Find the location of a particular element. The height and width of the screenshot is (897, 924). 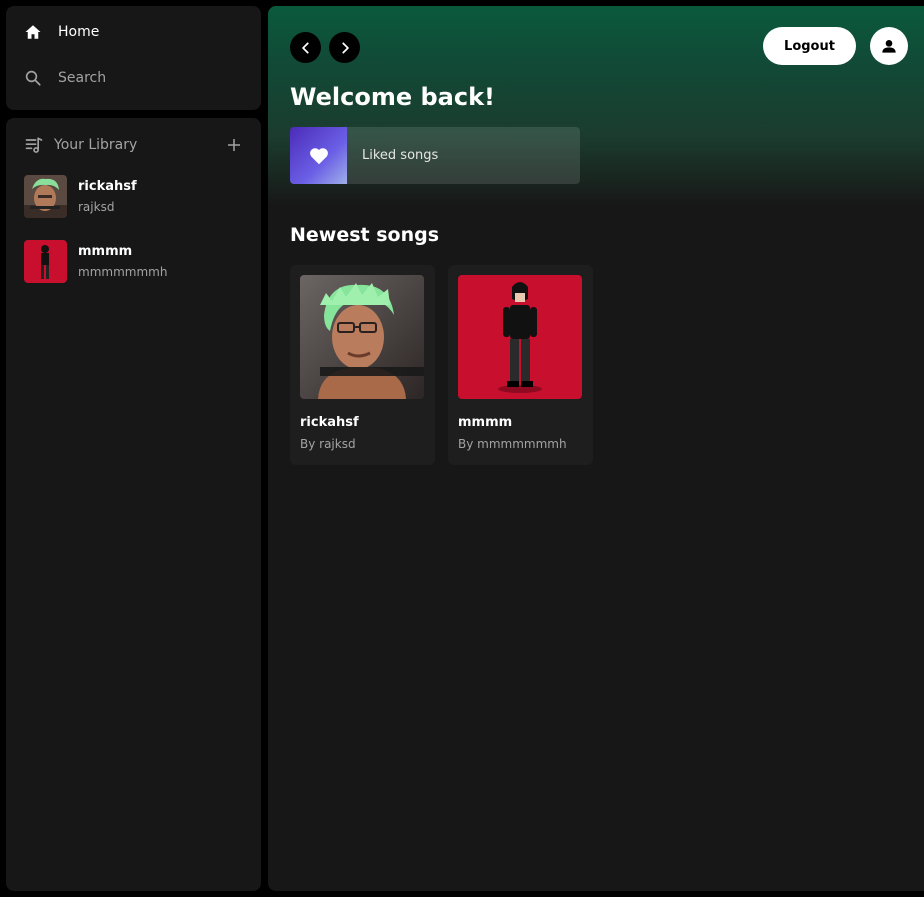

library-title: Your Library is located at coordinates (80, 145).